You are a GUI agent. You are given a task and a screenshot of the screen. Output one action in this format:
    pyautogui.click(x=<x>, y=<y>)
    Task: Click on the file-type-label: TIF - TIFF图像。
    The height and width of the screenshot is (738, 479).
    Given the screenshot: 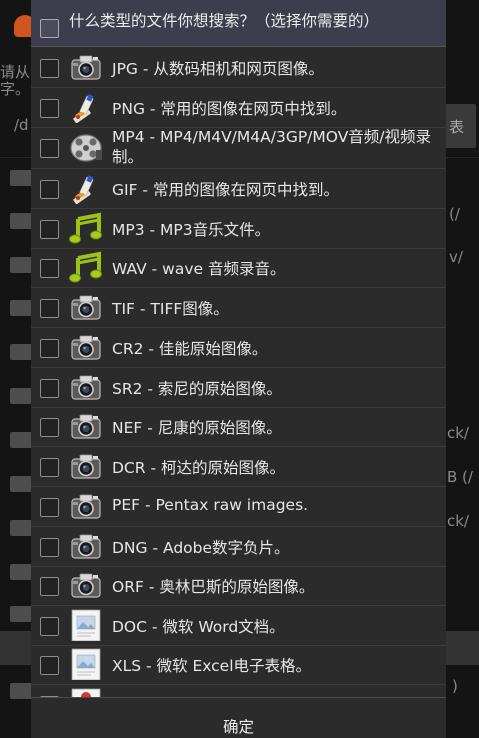 What is the action you would take?
    pyautogui.click(x=170, y=309)
    